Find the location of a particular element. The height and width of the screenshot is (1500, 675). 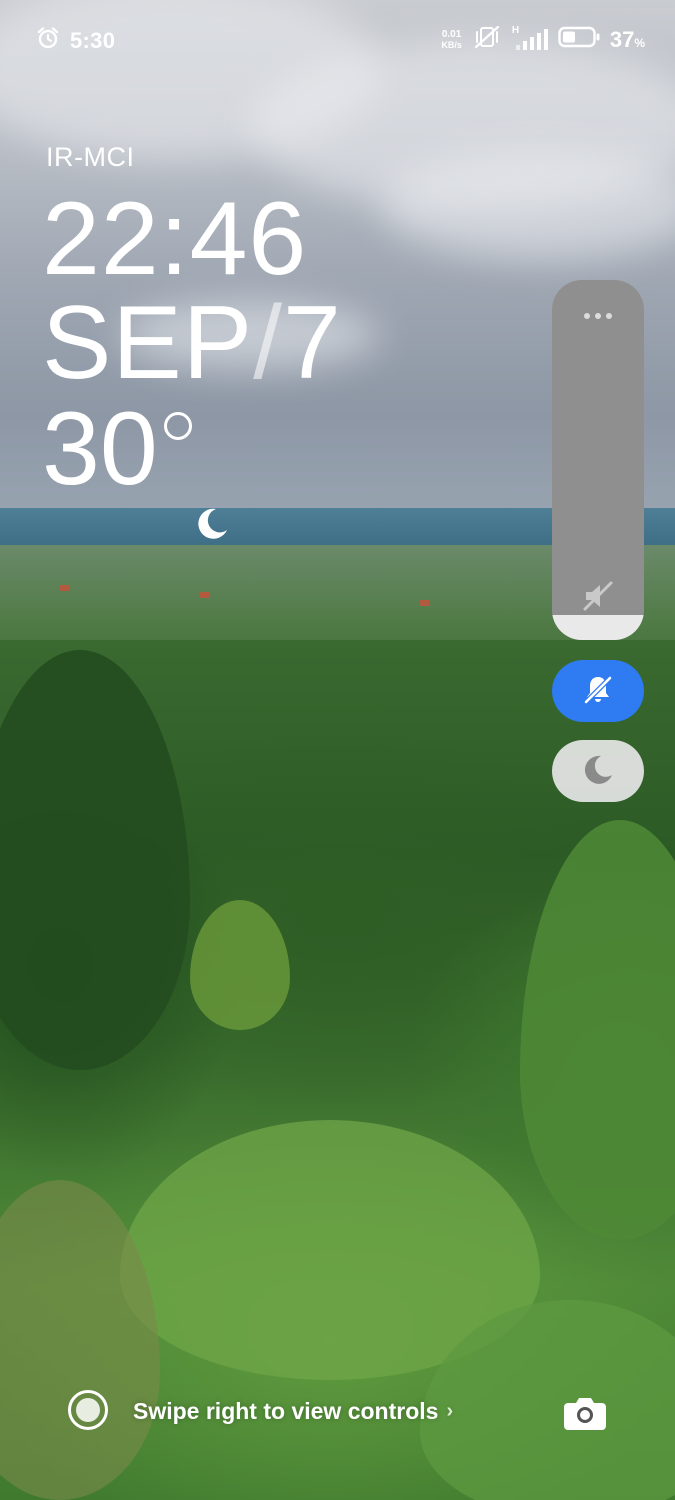

volume-slider-fill is located at coordinates (598, 627).